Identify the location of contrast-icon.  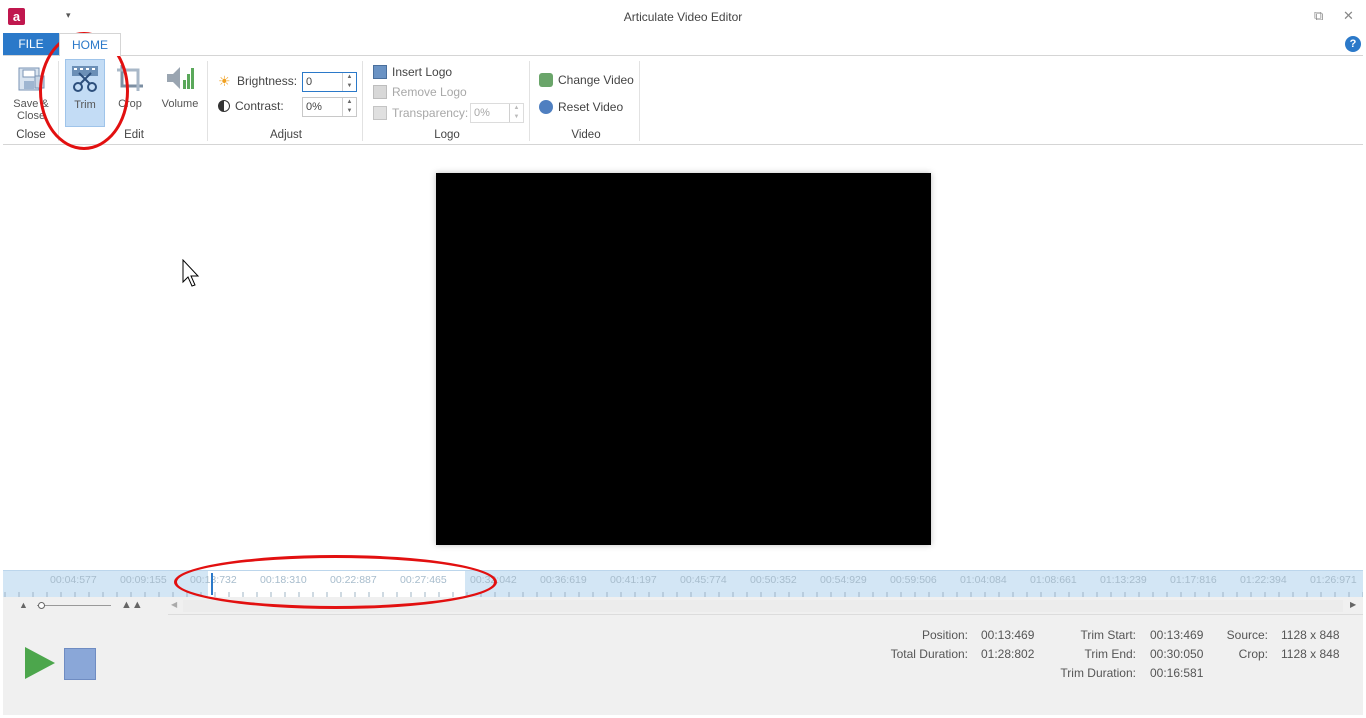
(224, 106).